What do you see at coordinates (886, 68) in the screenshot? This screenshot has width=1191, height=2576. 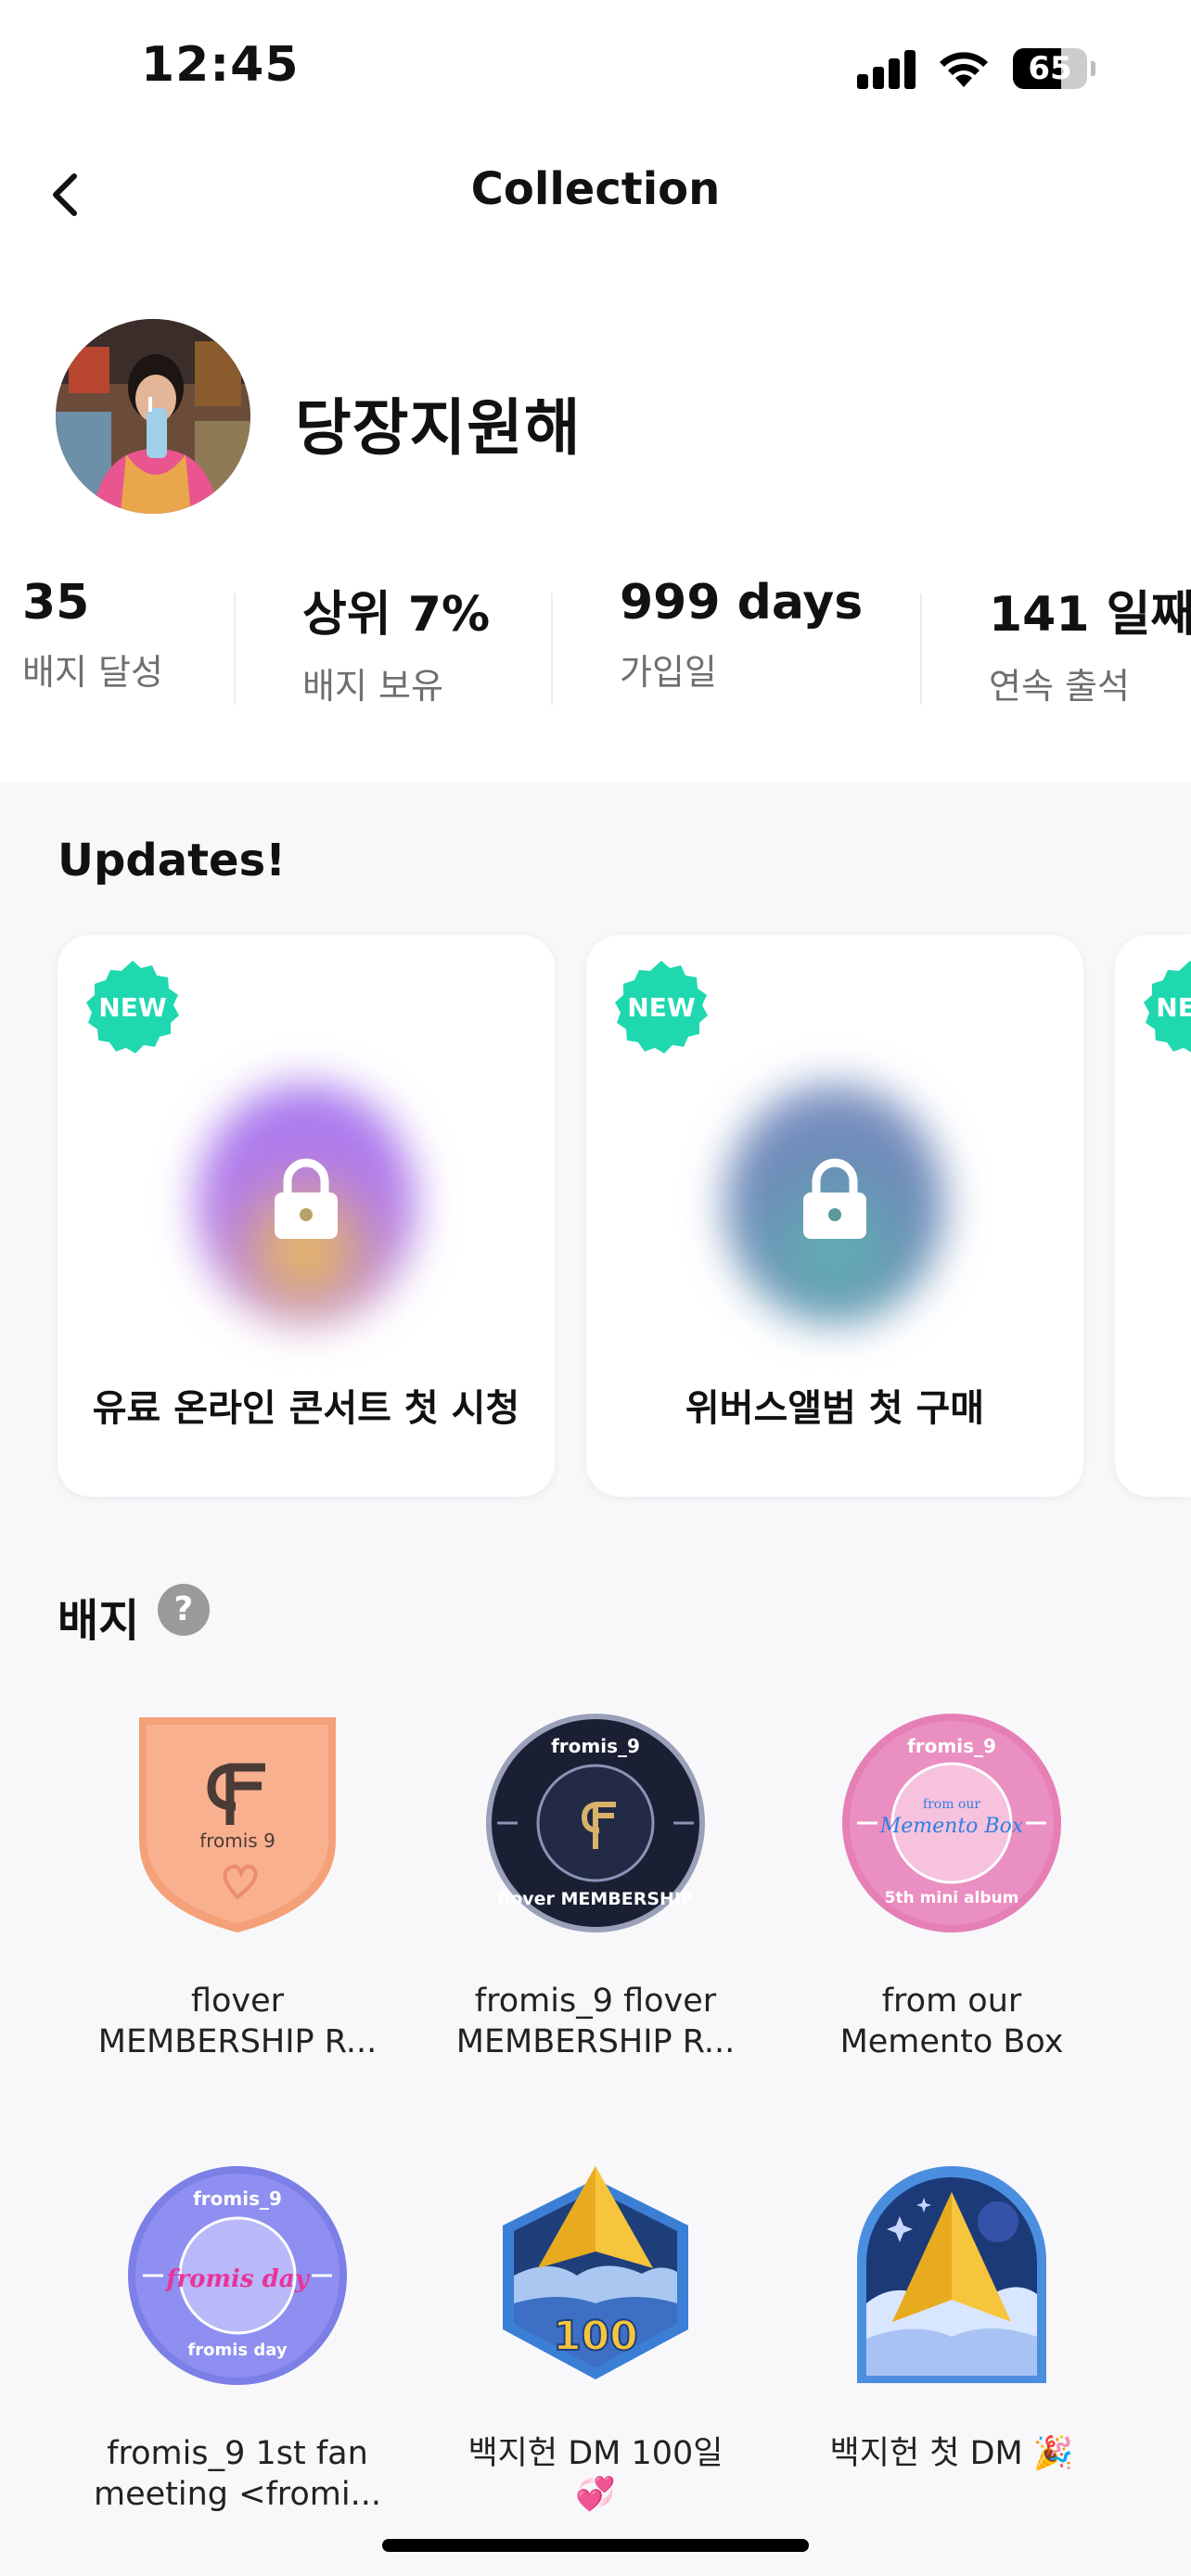 I see `cellular-signal-icon` at bounding box center [886, 68].